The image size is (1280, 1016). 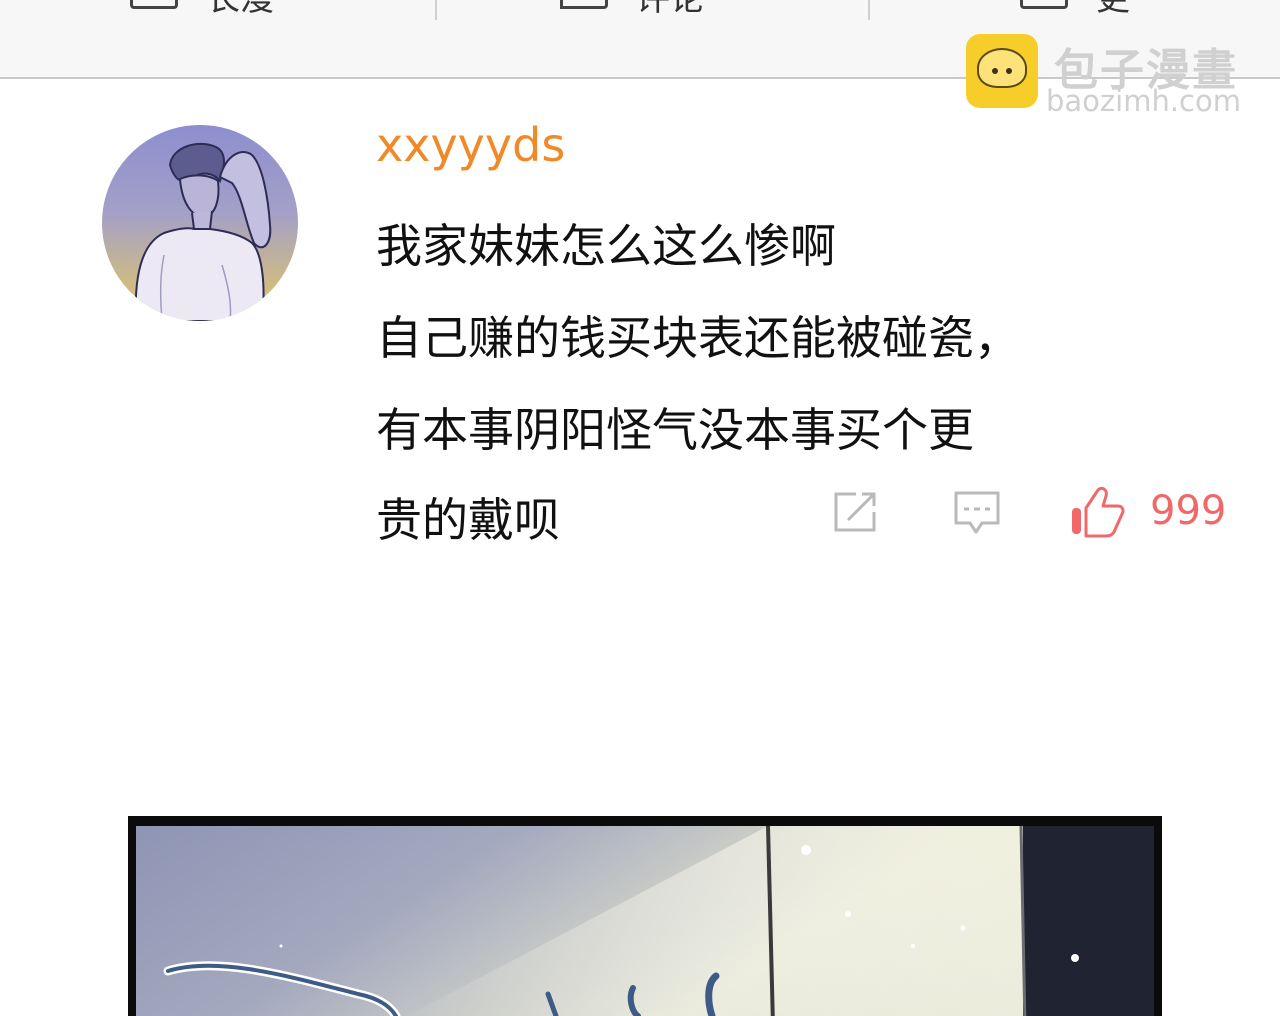 What do you see at coordinates (584, 4) in the screenshot?
I see `comment-icon` at bounding box center [584, 4].